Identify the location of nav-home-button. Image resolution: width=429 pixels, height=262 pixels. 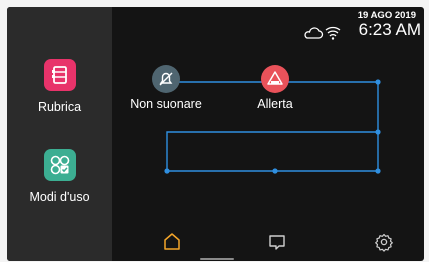
(172, 242).